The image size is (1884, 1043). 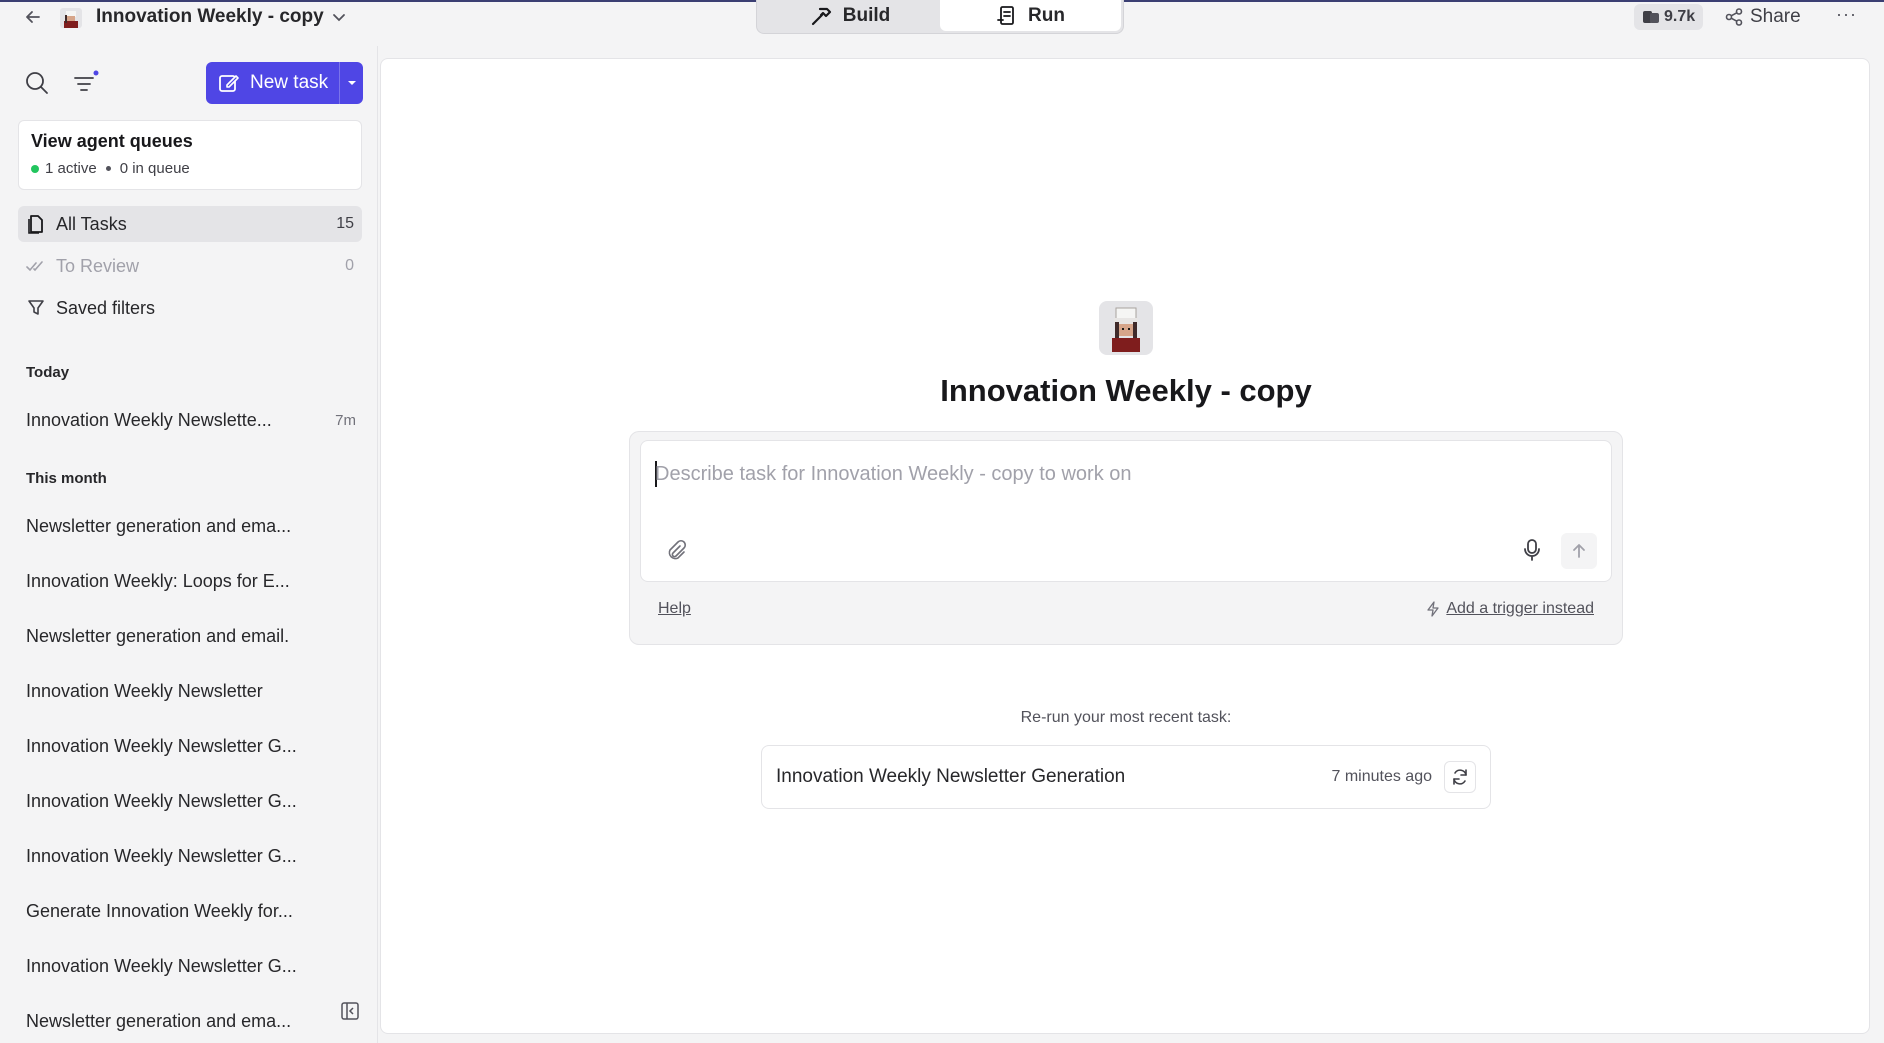 I want to click on active-status-dot, so click(x=35, y=168).